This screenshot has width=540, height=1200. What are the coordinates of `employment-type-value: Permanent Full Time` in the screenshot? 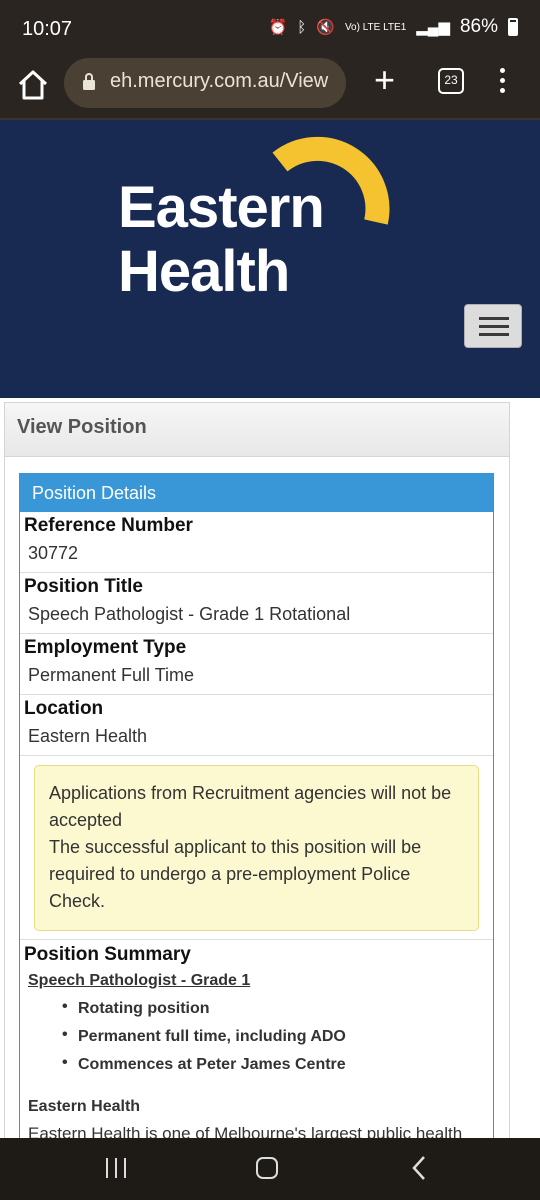 It's located at (256, 679).